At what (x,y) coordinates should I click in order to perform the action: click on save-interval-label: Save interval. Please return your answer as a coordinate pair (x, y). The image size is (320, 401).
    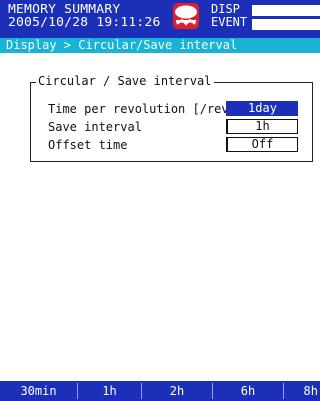
    Looking at the image, I should click on (95, 127).